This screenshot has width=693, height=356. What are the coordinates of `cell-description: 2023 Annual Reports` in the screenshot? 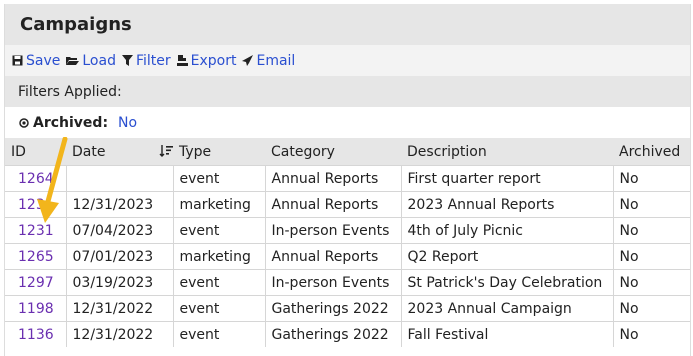 It's located at (507, 204).